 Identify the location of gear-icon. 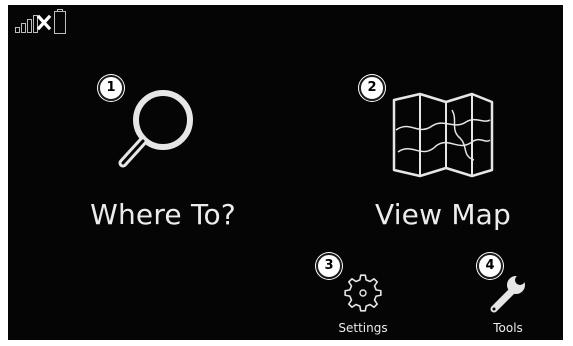
(363, 293).